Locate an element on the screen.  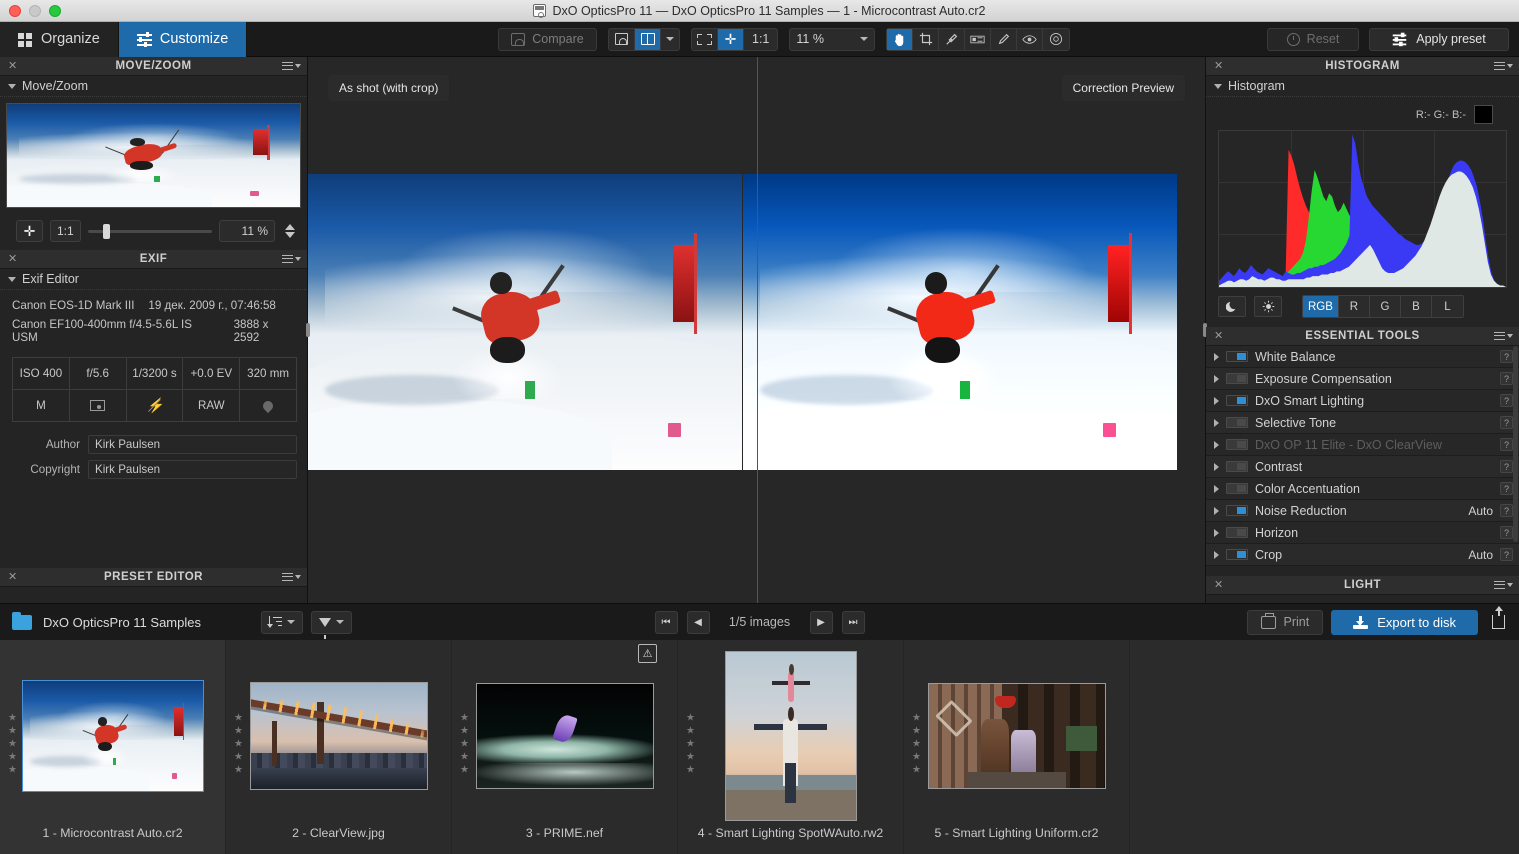
copyright-field: Kirk Paulsen is located at coordinates (192, 469).